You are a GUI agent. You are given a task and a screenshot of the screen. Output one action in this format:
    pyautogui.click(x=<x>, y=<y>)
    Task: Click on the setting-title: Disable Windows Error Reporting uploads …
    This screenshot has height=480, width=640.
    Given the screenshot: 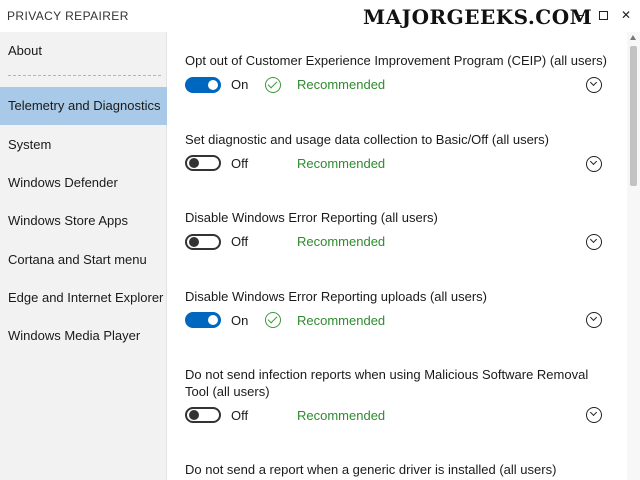 What is the action you would take?
    pyautogui.click(x=336, y=296)
    